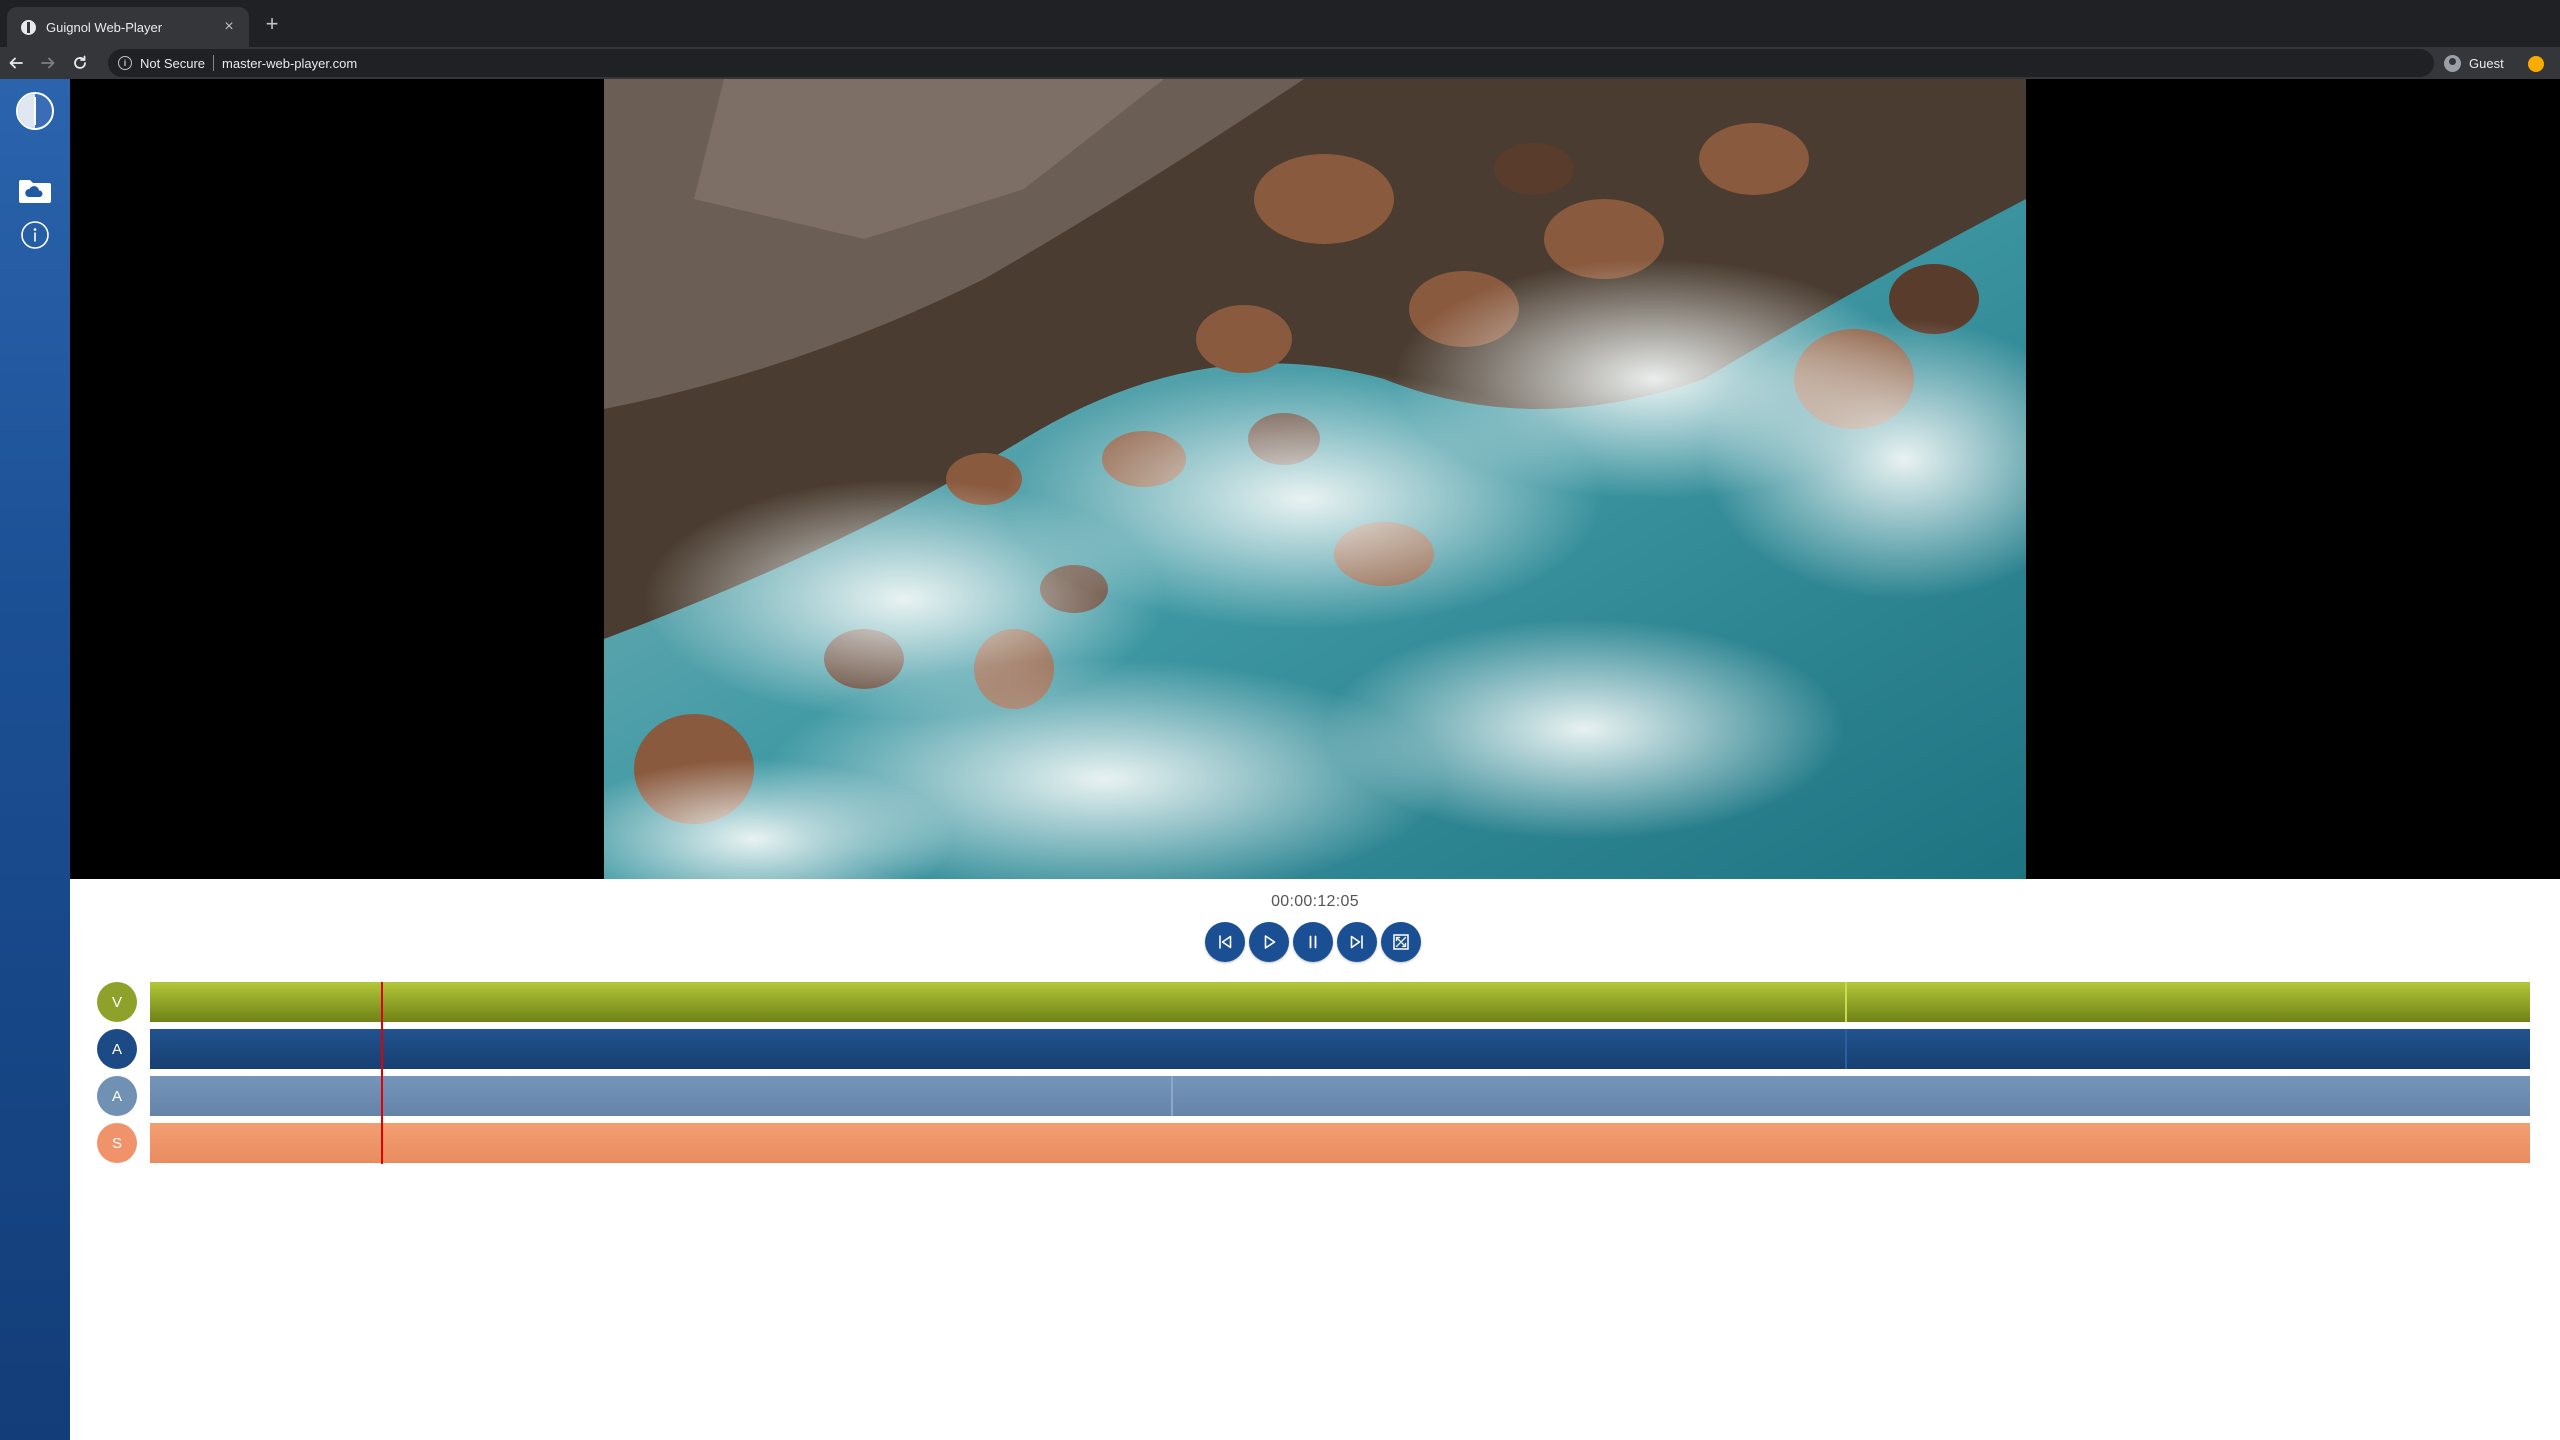 Image resolution: width=2560 pixels, height=1440 pixels. Describe the element at coordinates (104, 27) in the screenshot. I see `tab-title: Guignol Web-Player` at that location.